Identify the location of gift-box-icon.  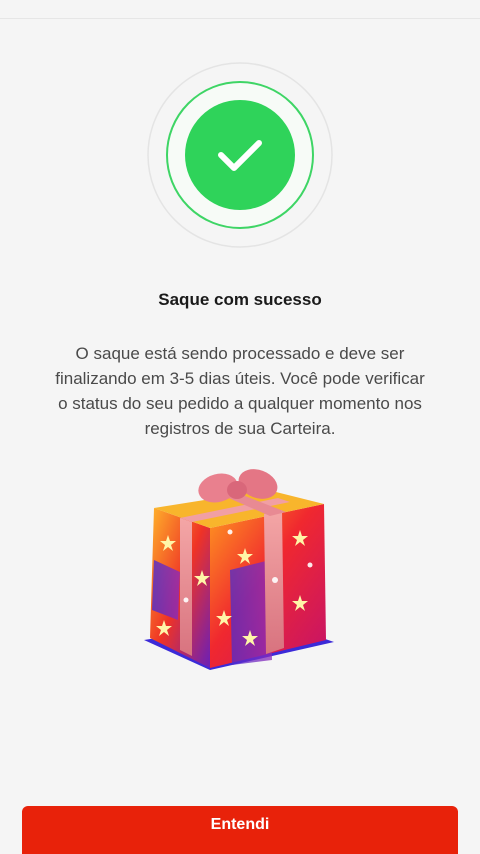
(240, 572).